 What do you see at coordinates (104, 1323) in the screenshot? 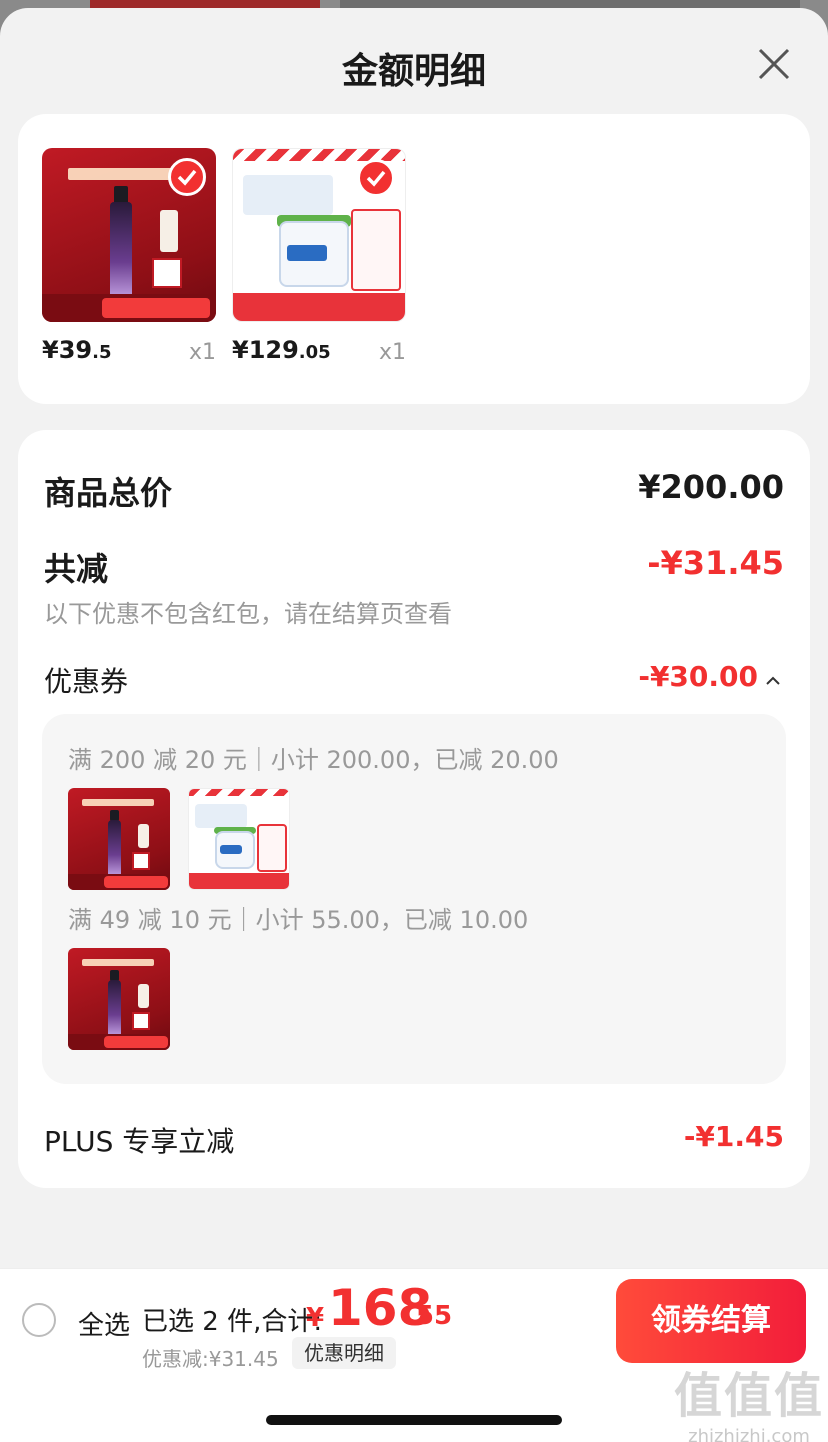
I see `select-all-label: 全选` at bounding box center [104, 1323].